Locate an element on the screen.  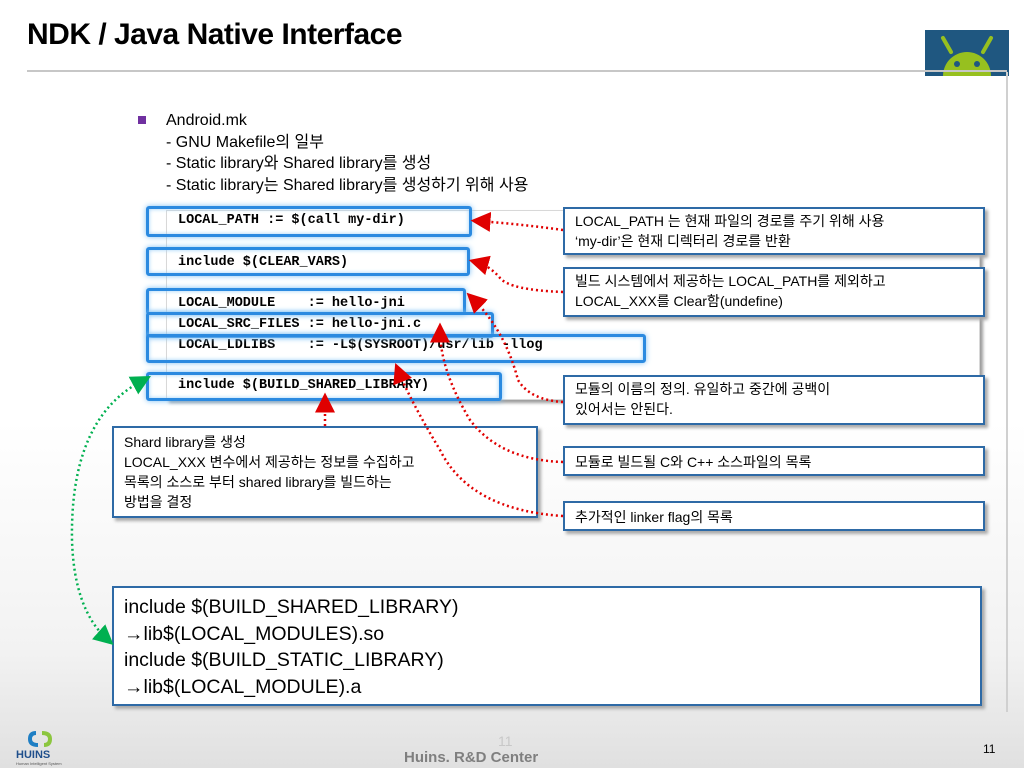
huins-logo-text: HUINS is located at coordinates (33, 755).